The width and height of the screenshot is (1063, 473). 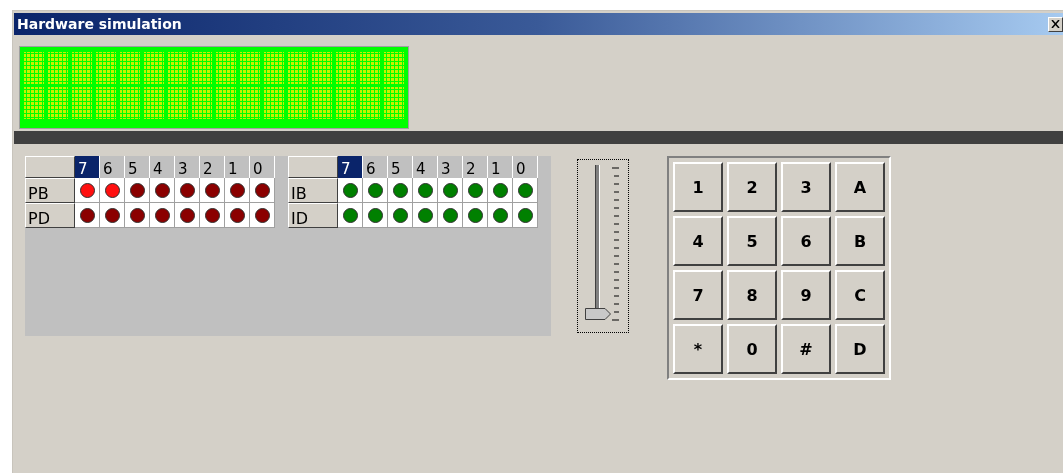 What do you see at coordinates (860, 187) in the screenshot?
I see `keypad-key: A` at bounding box center [860, 187].